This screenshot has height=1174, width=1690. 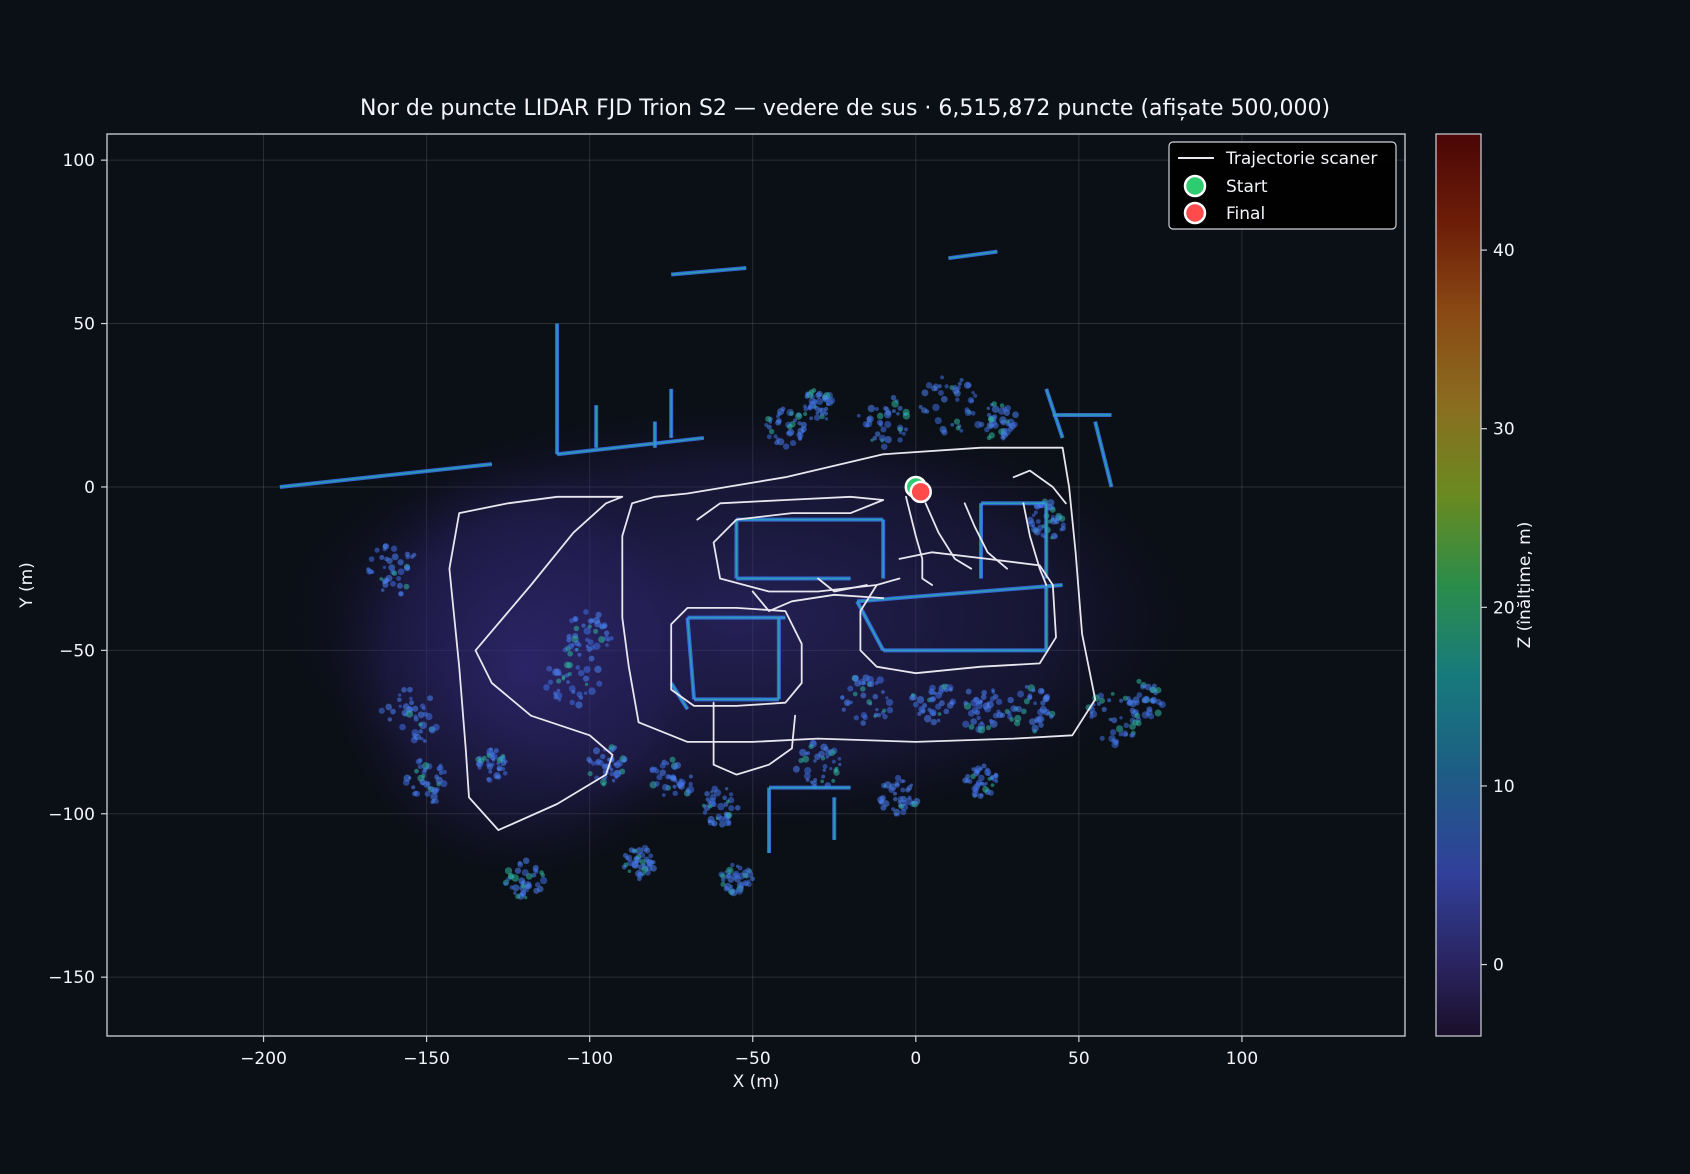 I want to click on x-tick-label: −200, so click(x=263, y=1059).